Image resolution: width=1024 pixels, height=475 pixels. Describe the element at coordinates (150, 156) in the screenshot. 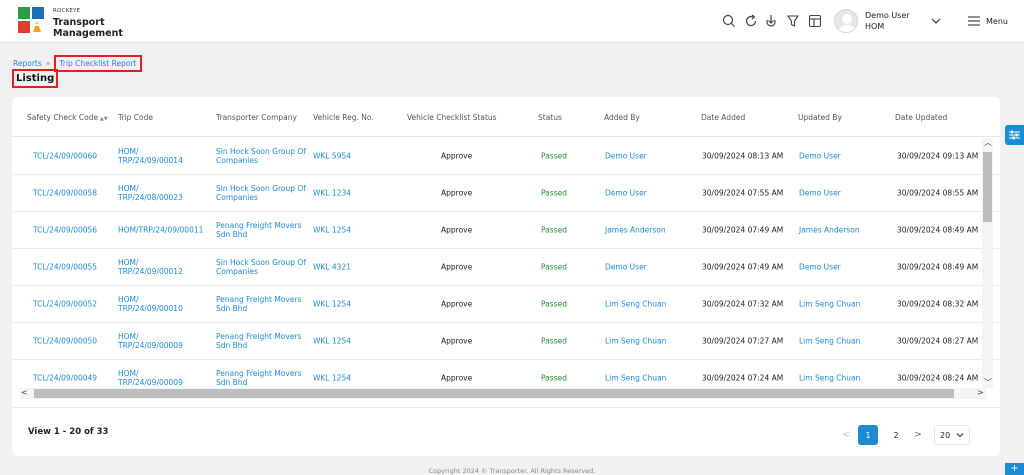

I see `cell-trip-code: HOM/TRP/24/09/00014` at that location.